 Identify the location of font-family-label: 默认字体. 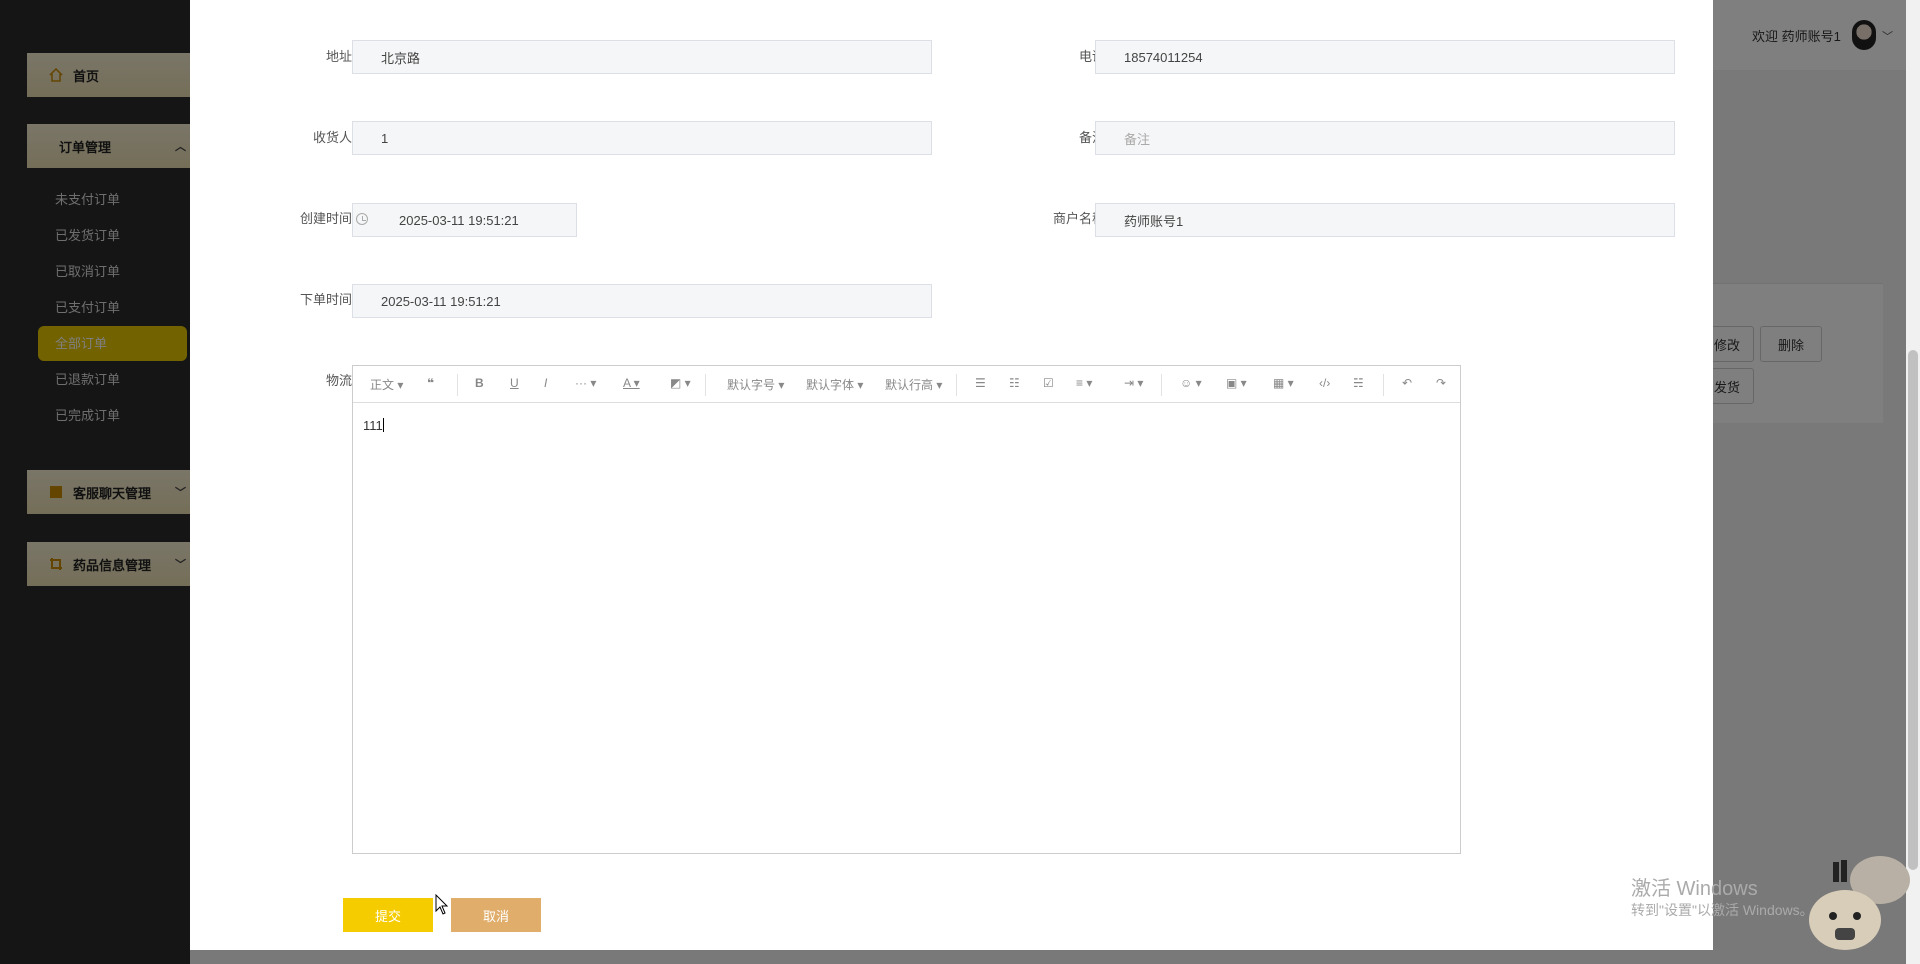
(830, 385).